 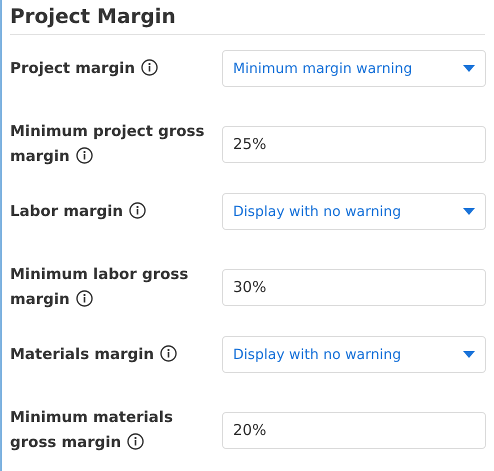 I want to click on field-label: Minimum materials gross margin, so click(x=92, y=430).